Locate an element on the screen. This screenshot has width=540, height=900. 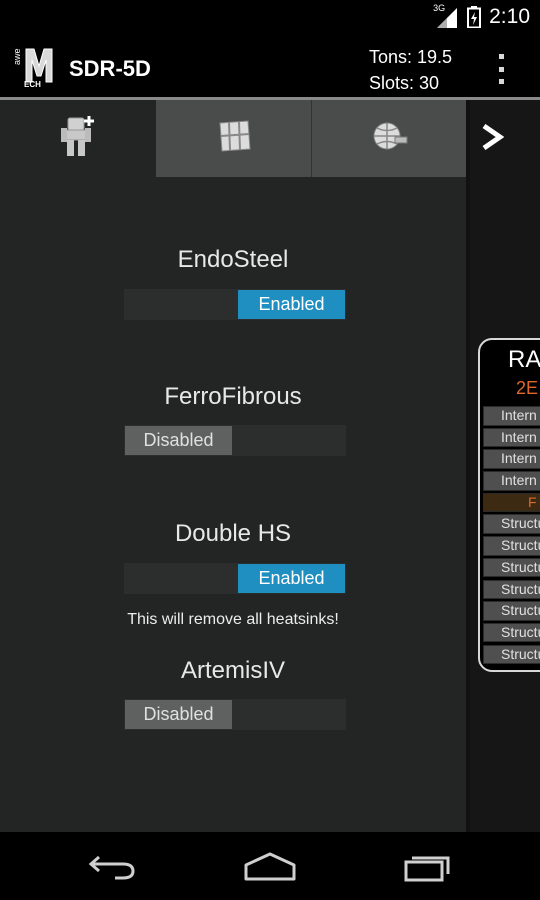
mech-add-icon is located at coordinates (78, 138).